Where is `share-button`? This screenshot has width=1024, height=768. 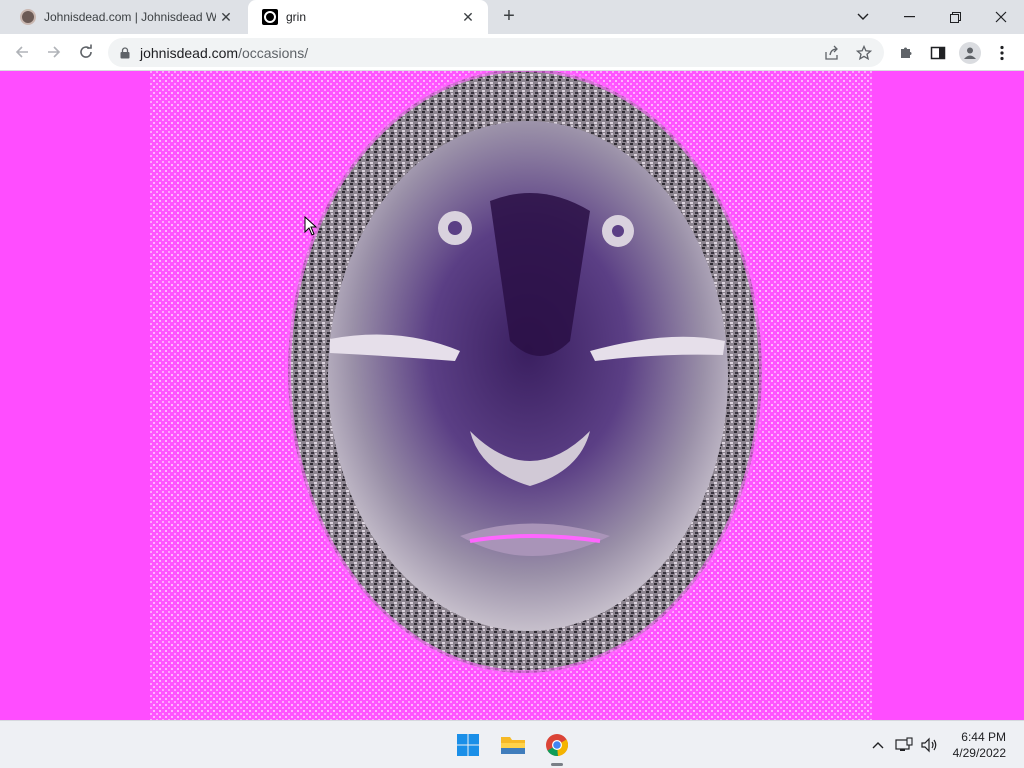
share-button is located at coordinates (832, 52).